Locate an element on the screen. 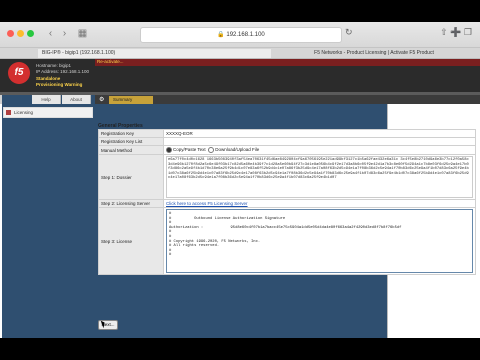  close-window-icon is located at coordinates (10, 33).